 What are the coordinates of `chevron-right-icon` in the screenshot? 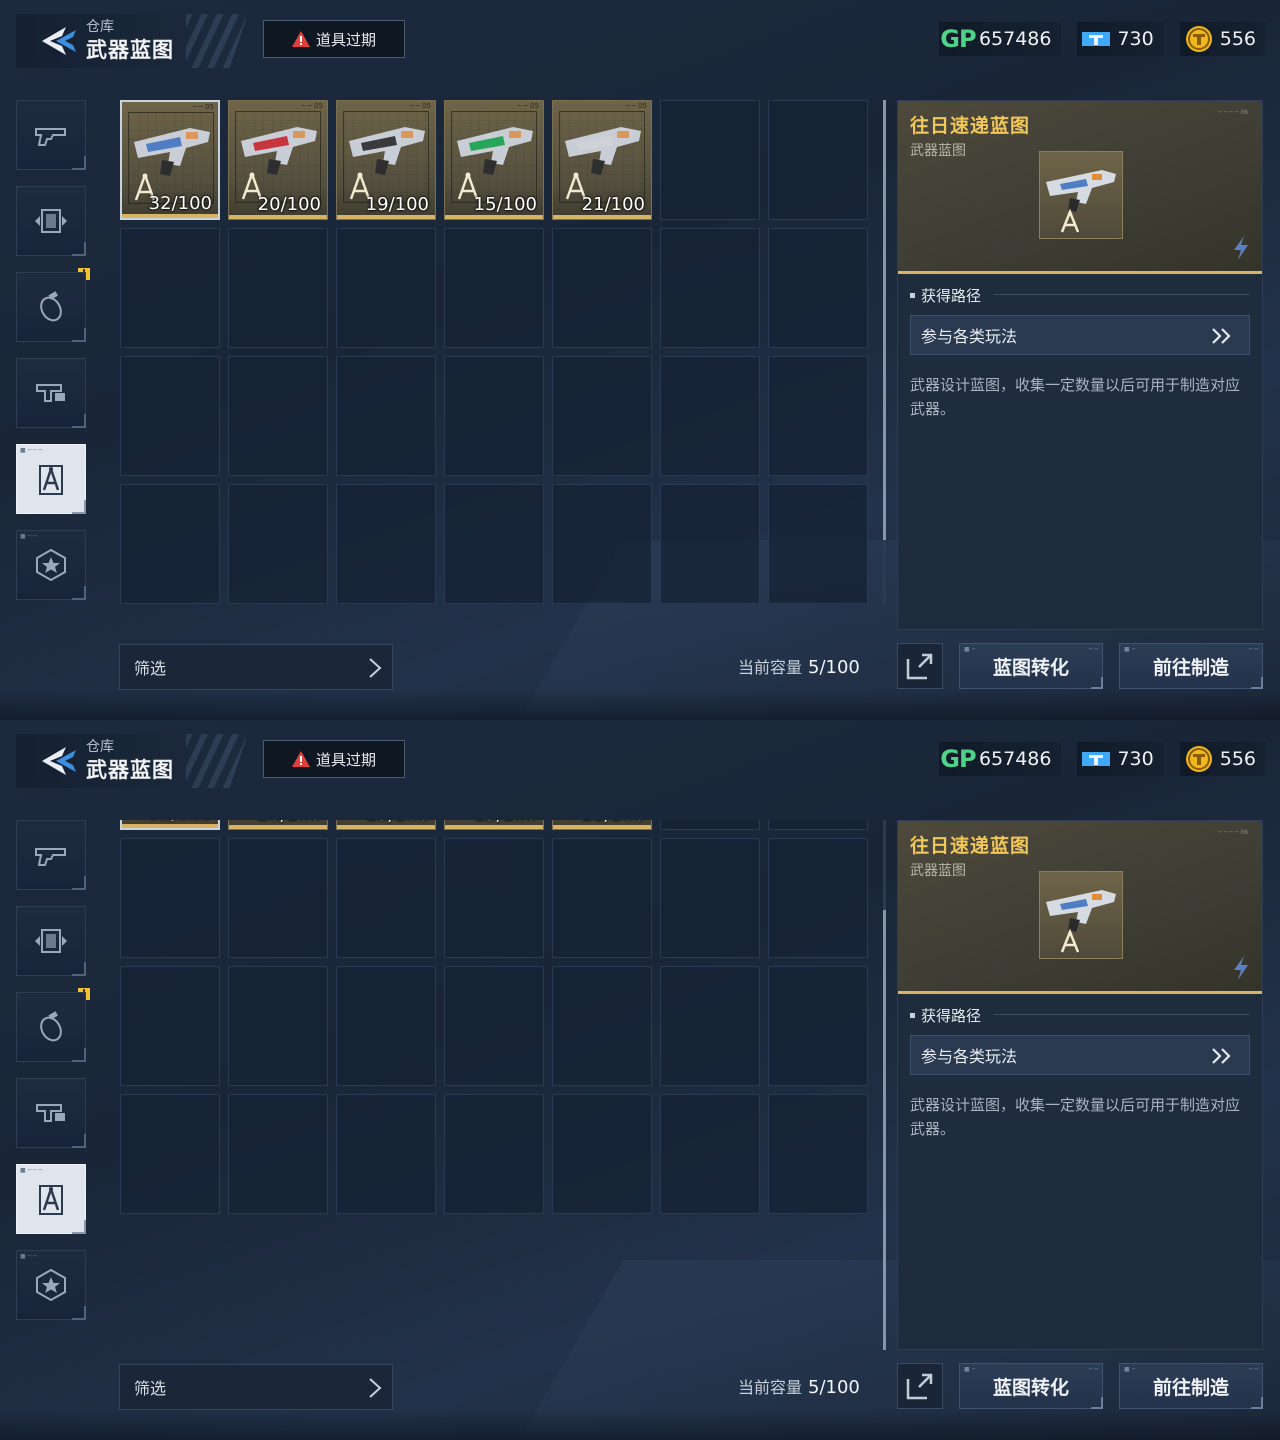 It's located at (375, 1388).